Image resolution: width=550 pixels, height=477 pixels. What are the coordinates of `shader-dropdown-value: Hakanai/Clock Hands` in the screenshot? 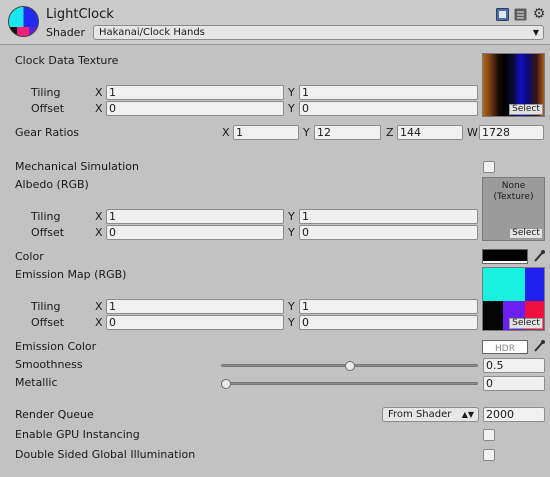 It's located at (152, 32).